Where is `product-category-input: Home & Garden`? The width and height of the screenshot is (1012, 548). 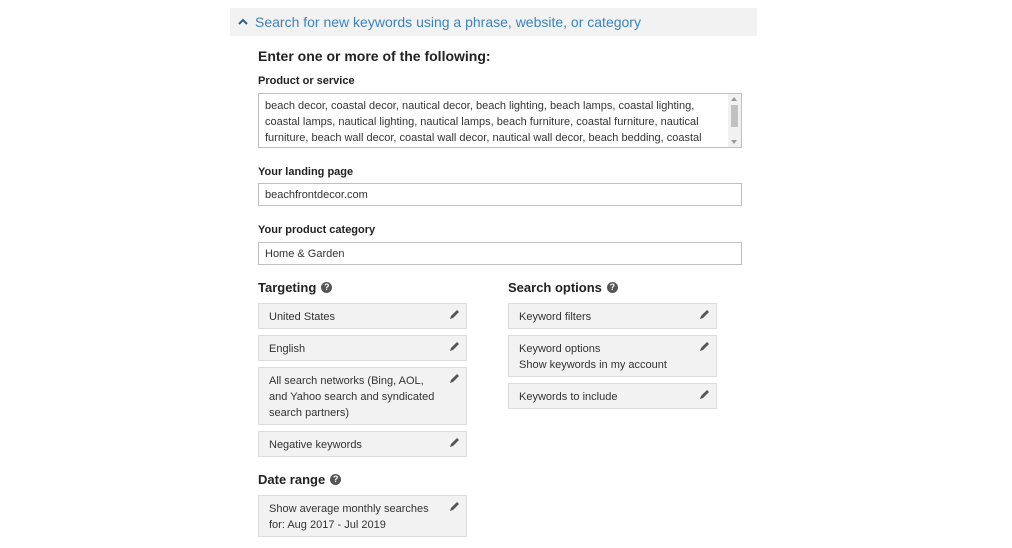
product-category-input: Home & Garden is located at coordinates (500, 253).